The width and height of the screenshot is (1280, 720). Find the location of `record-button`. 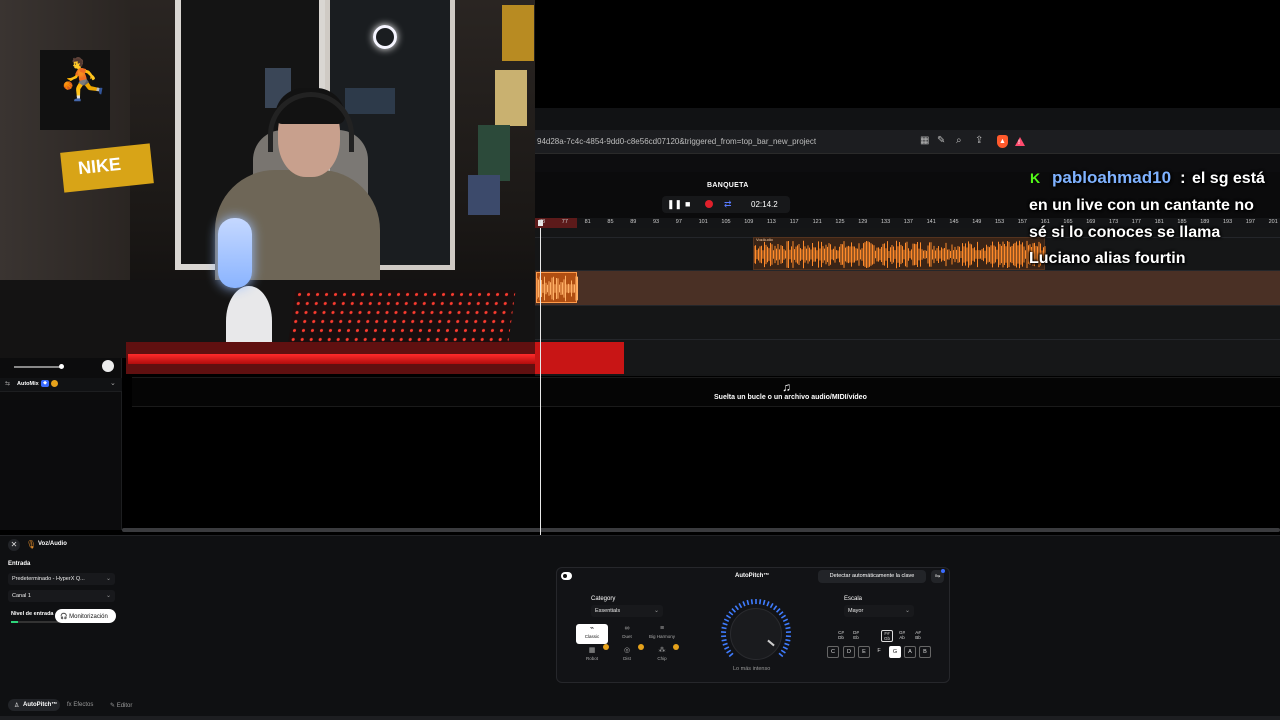

record-button is located at coordinates (709, 204).